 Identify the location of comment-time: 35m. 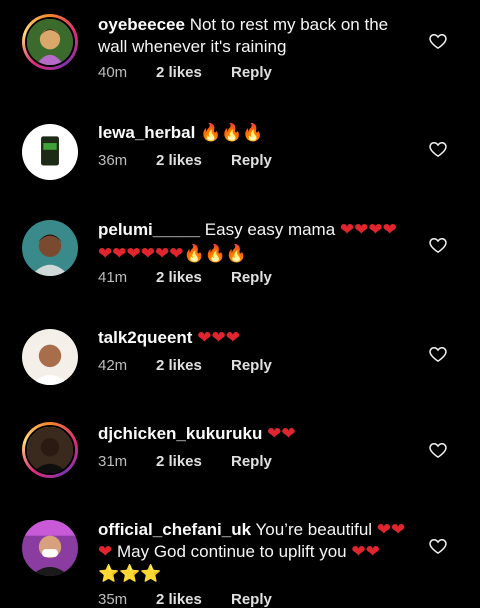
(113, 599).